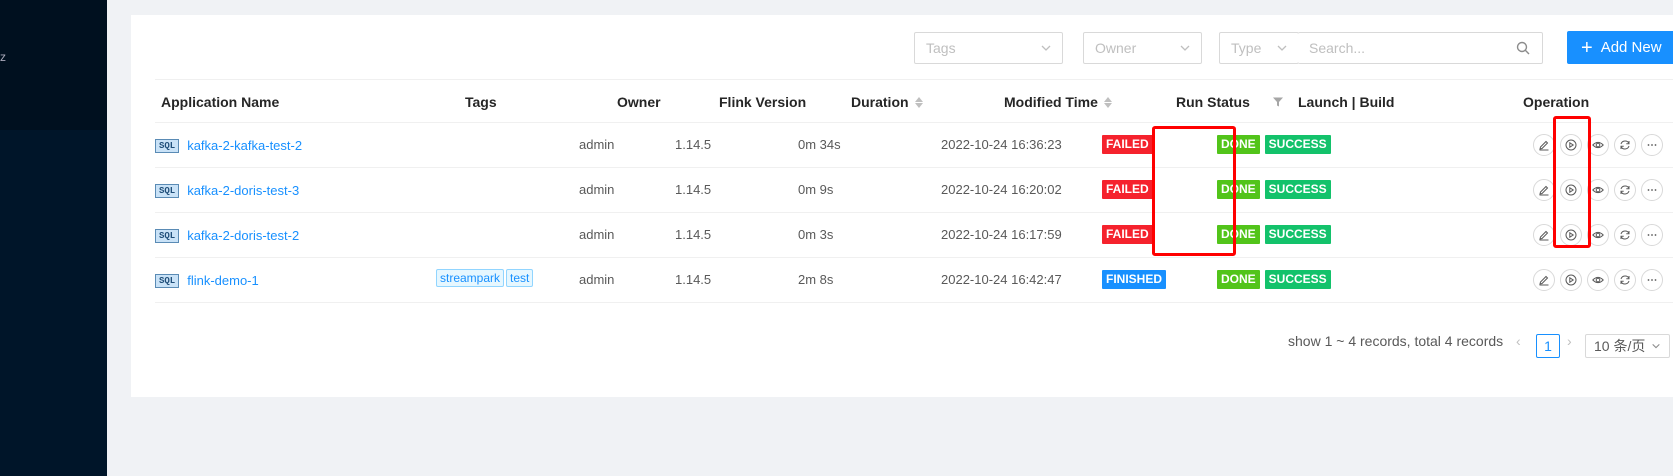  What do you see at coordinates (223, 280) in the screenshot?
I see `app-name: flink-demo-1` at bounding box center [223, 280].